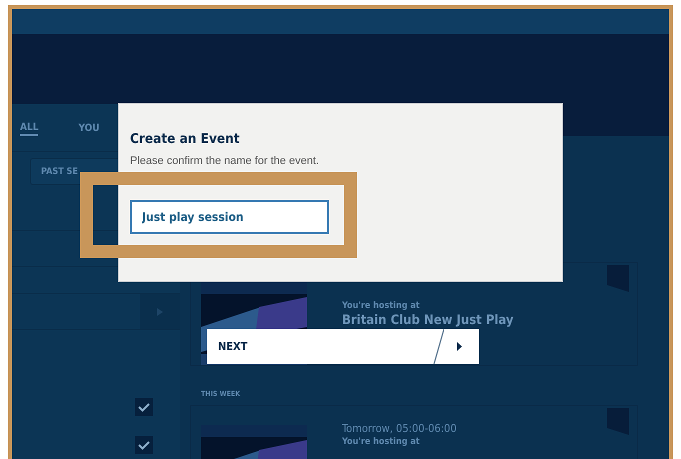 The image size is (681, 459). What do you see at coordinates (343, 346) in the screenshot?
I see `next-button: NEXT` at bounding box center [343, 346].